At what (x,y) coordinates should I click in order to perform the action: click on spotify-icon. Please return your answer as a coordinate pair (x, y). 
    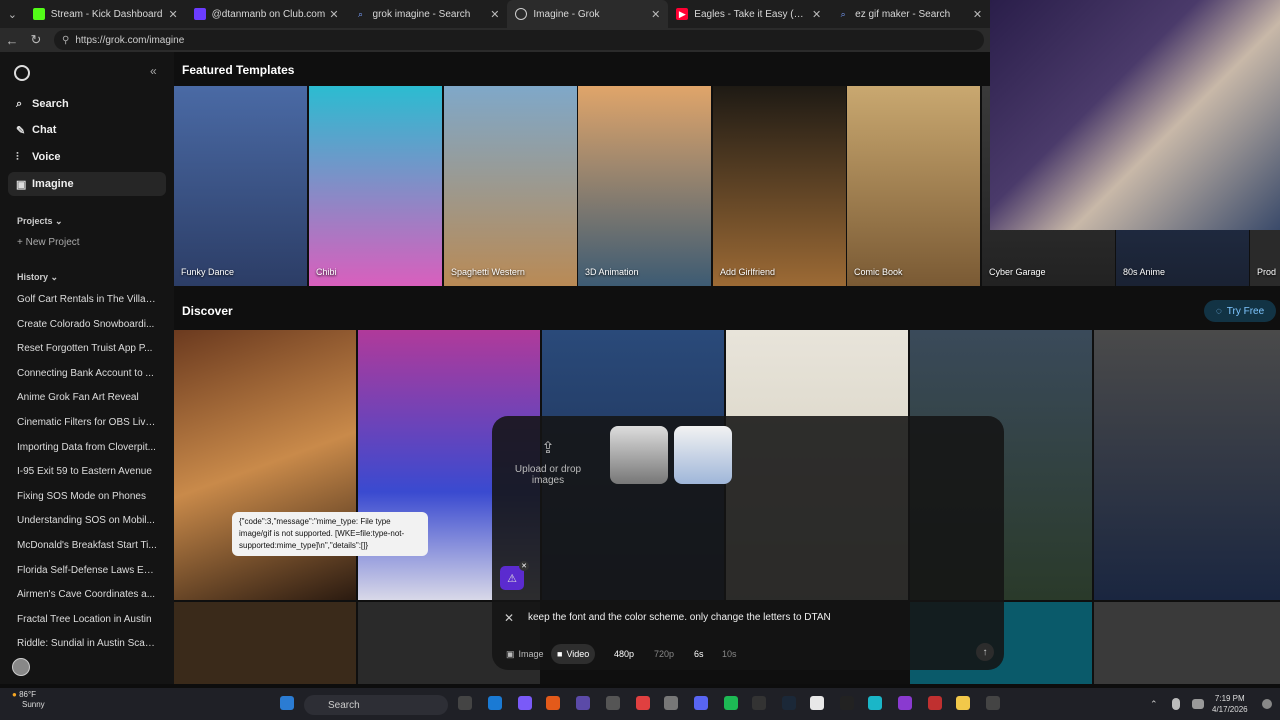
    Looking at the image, I should click on (731, 703).